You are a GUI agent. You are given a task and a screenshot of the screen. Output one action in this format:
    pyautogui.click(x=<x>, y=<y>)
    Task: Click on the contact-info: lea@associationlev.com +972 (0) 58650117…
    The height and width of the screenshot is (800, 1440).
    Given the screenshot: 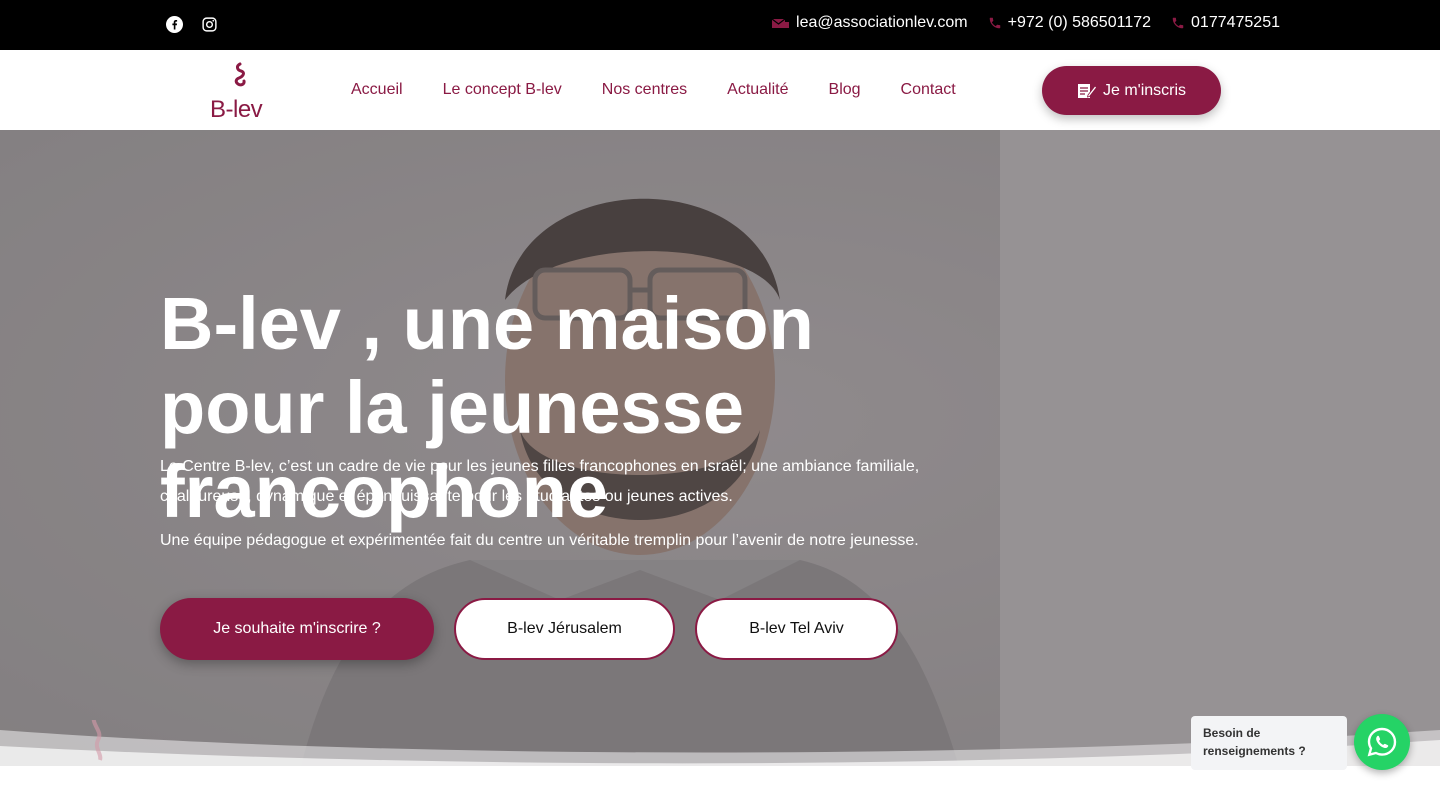 What is the action you would take?
    pyautogui.click(x=1026, y=23)
    